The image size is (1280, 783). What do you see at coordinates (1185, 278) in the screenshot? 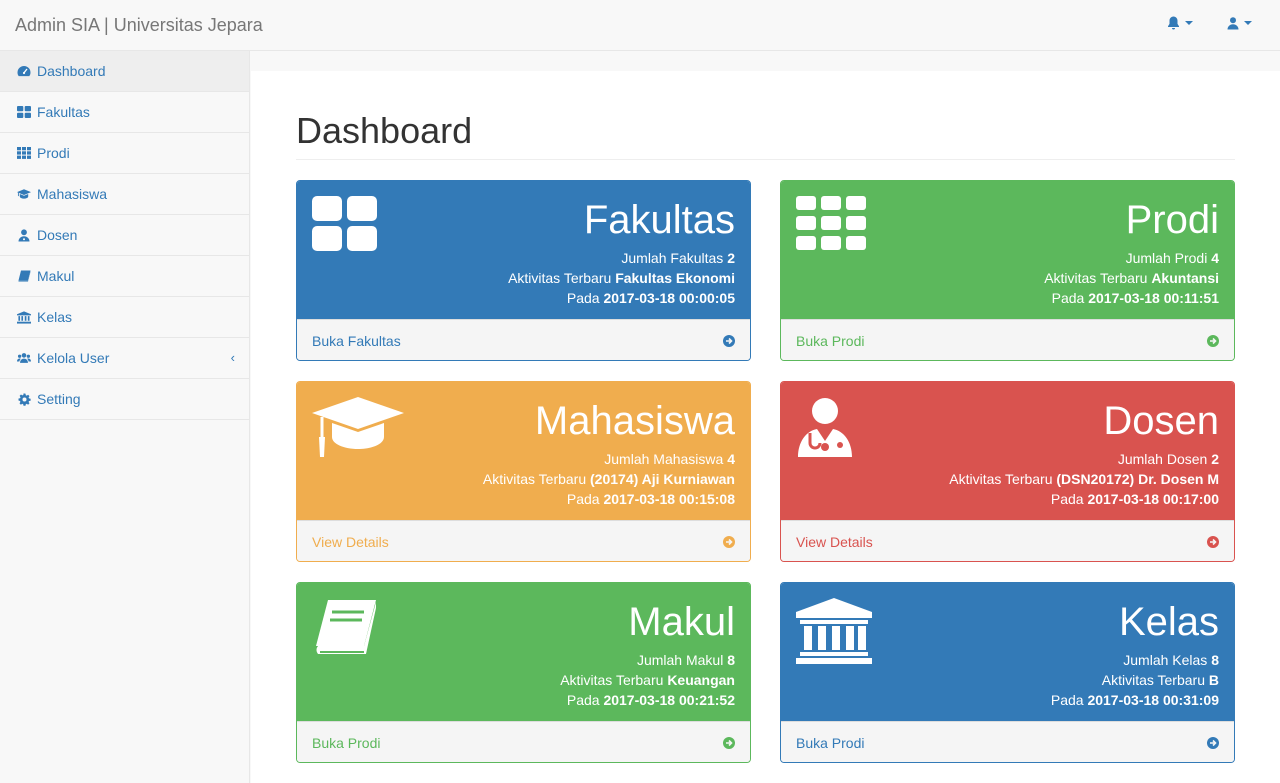
I see `activity-value: Akuntansi` at bounding box center [1185, 278].